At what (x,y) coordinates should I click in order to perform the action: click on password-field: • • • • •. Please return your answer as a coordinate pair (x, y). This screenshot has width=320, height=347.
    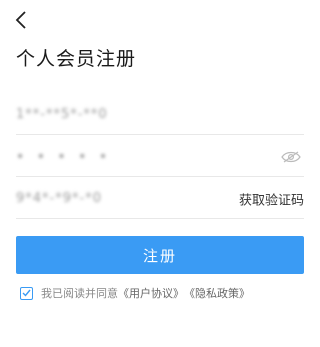
    Looking at the image, I should click on (160, 157).